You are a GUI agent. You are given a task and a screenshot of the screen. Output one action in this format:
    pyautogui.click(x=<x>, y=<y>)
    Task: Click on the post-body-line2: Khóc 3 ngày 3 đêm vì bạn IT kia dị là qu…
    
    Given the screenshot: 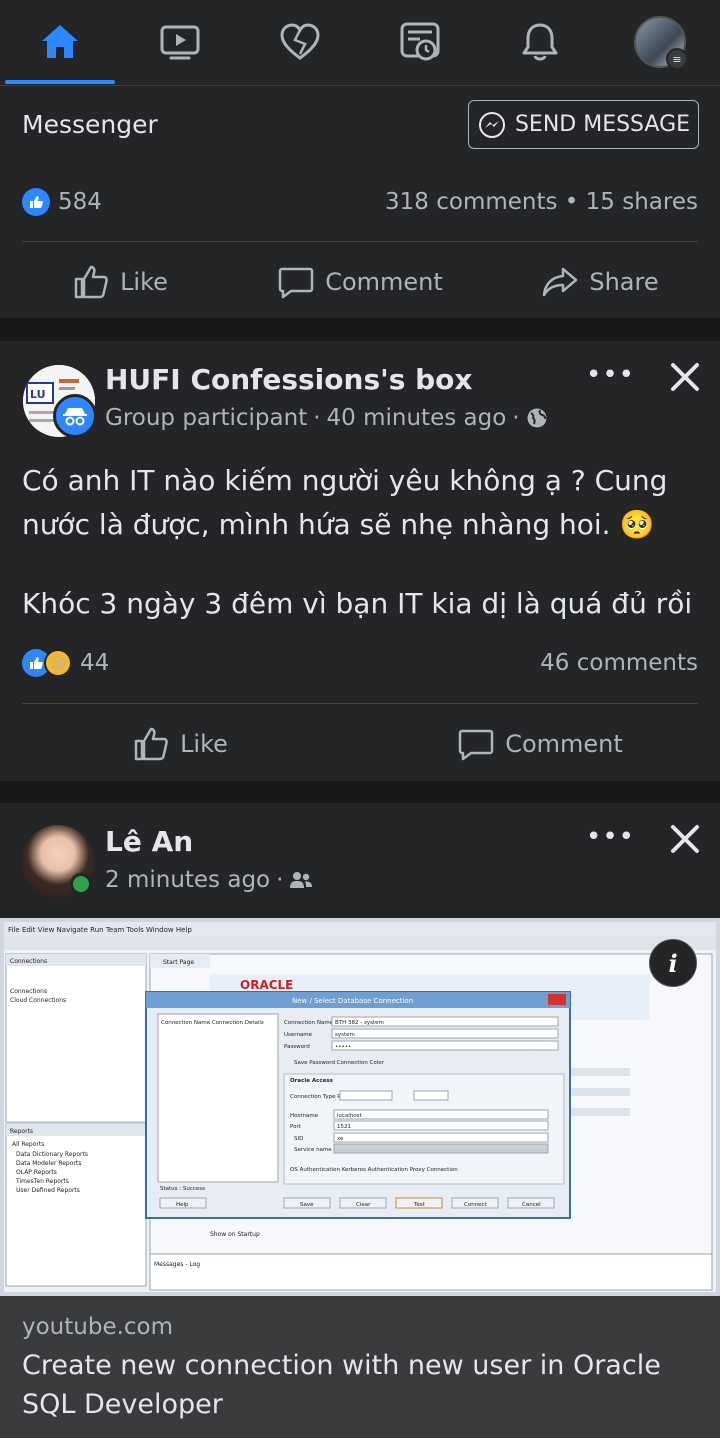 What is the action you would take?
    pyautogui.click(x=357, y=603)
    